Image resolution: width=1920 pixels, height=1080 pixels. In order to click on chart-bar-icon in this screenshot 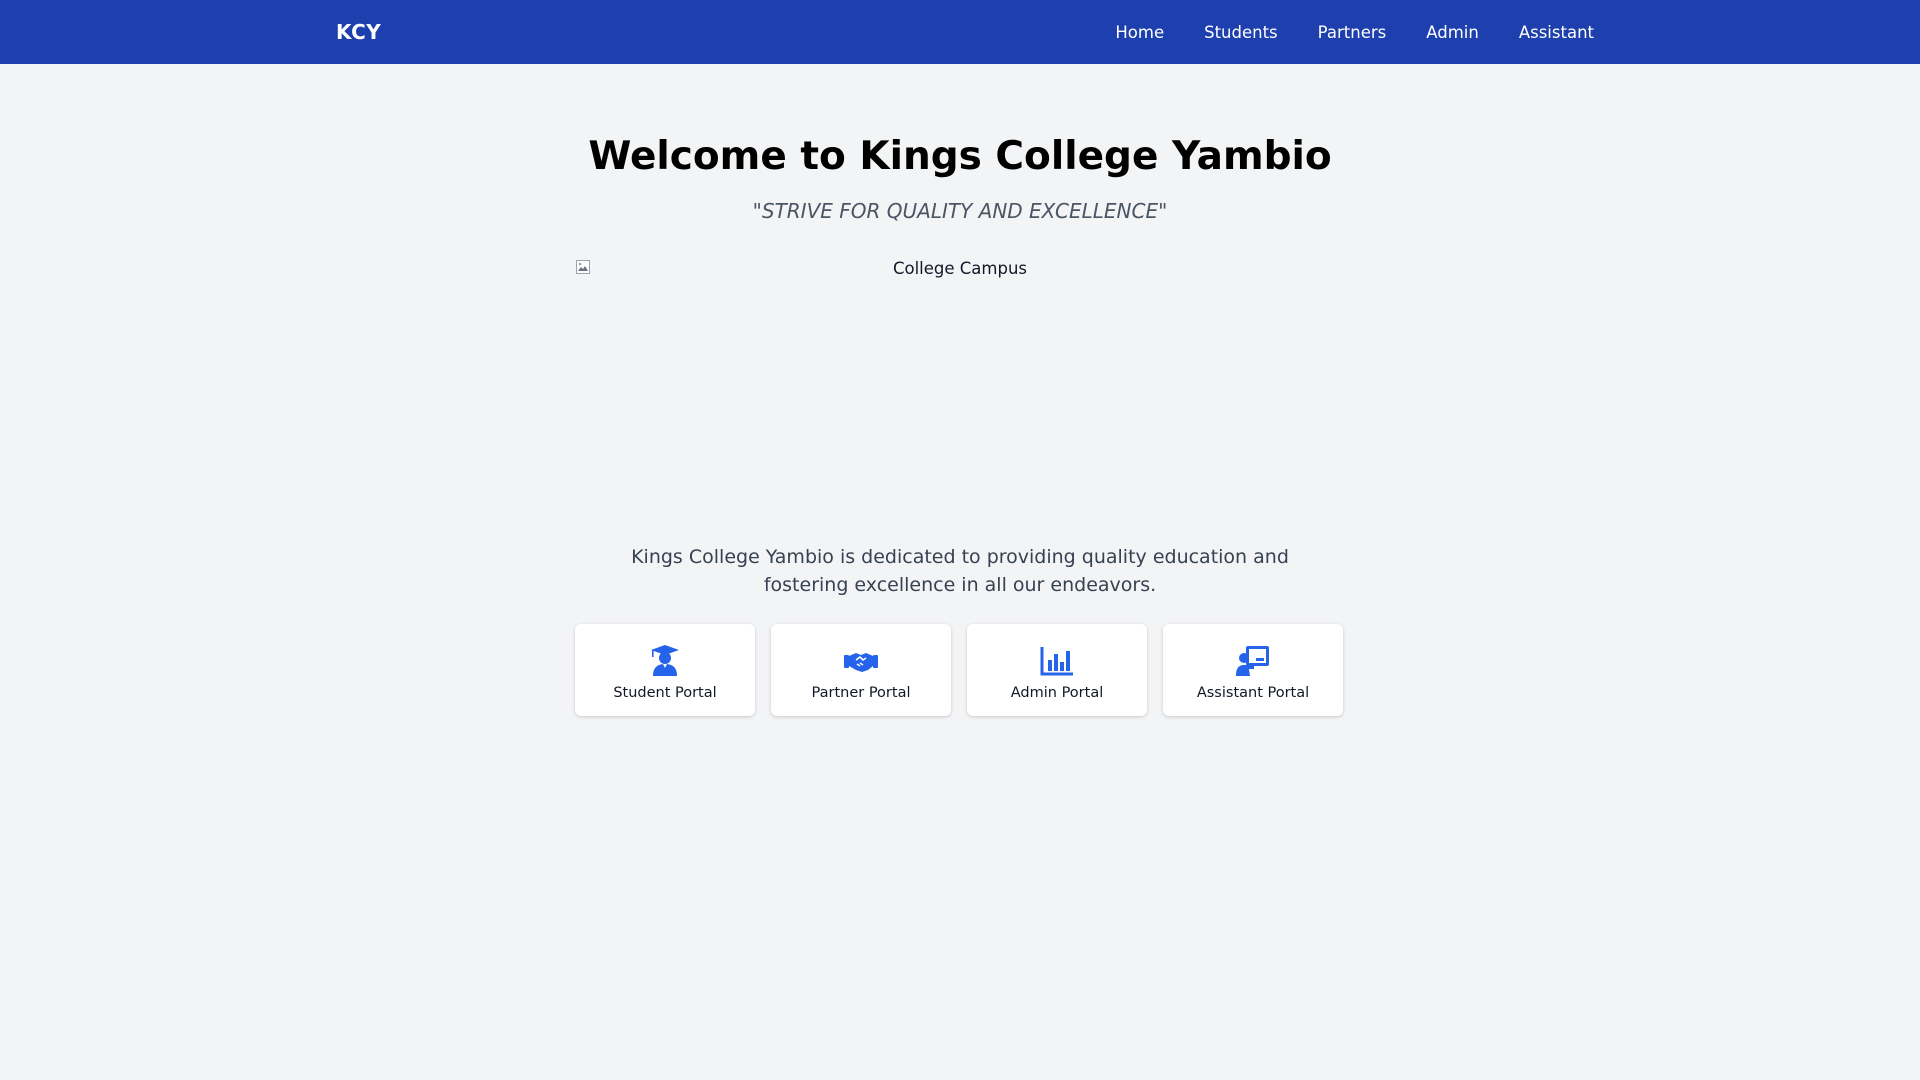, I will do `click(1056, 661)`.